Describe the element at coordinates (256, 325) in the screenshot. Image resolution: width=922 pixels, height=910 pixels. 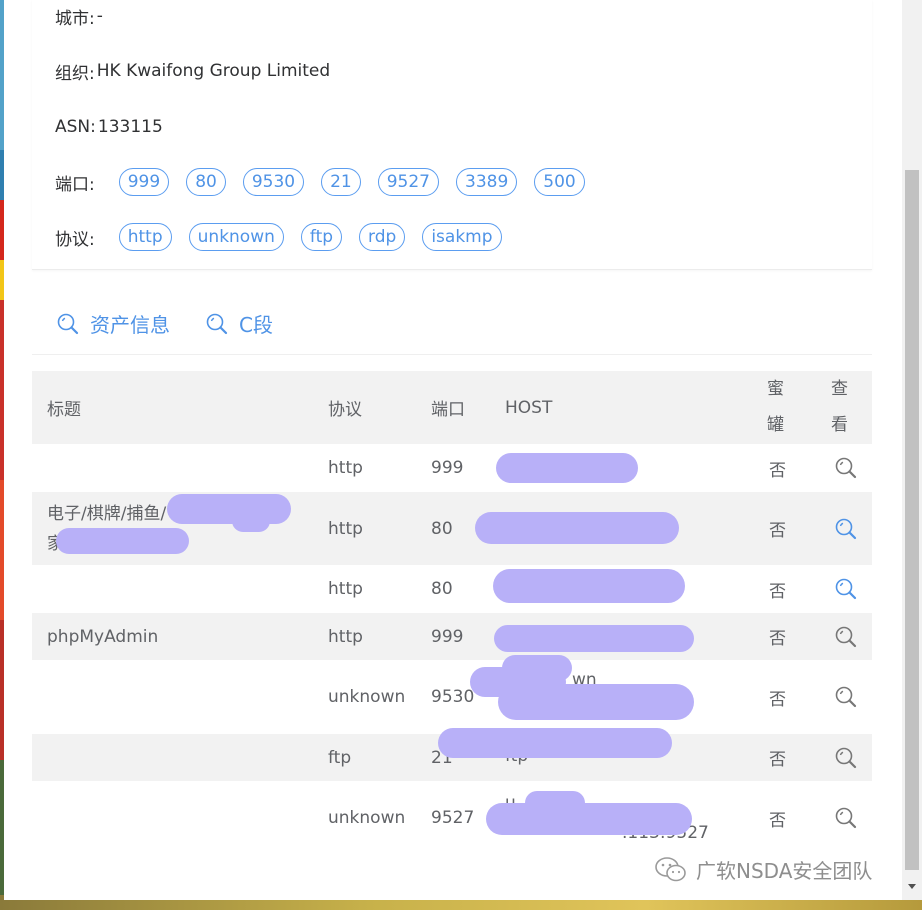
I see `tab-c-segment-label: C段` at that location.